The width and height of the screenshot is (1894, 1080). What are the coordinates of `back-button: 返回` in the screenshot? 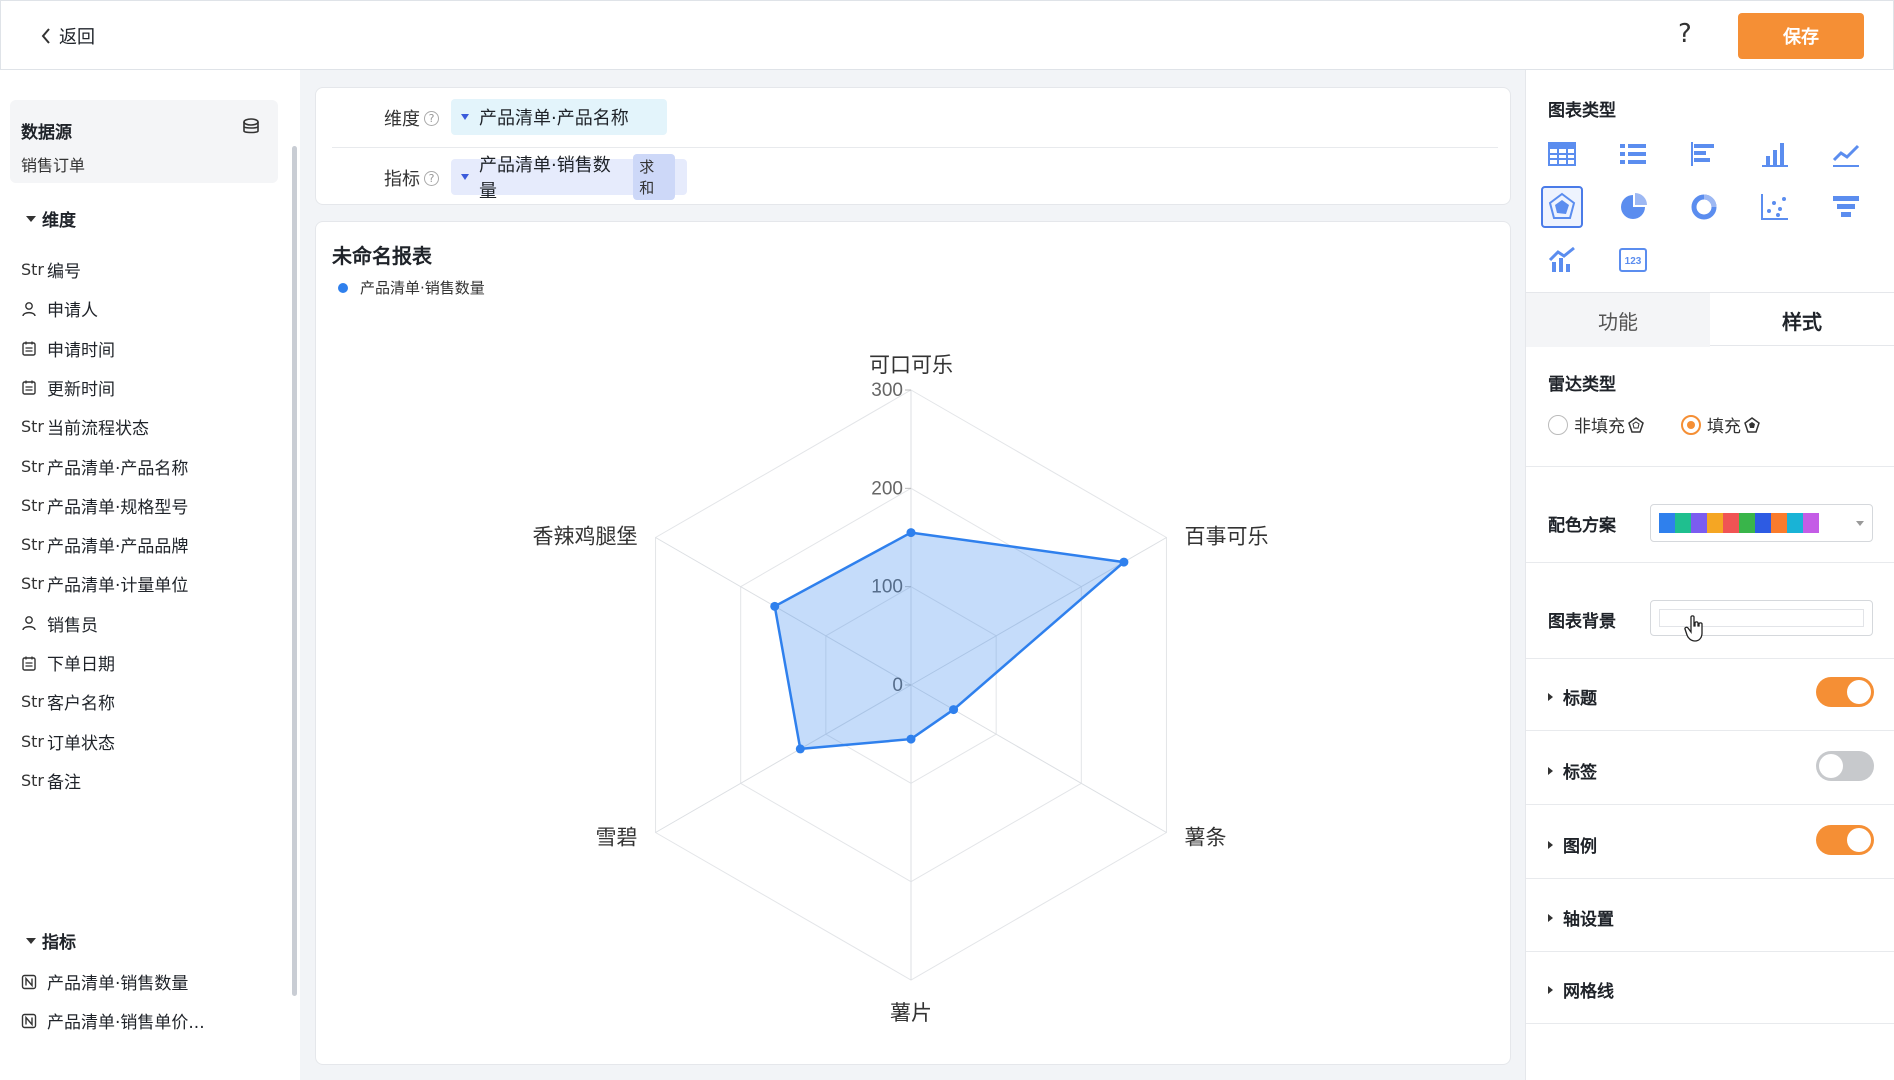 It's located at (68, 36).